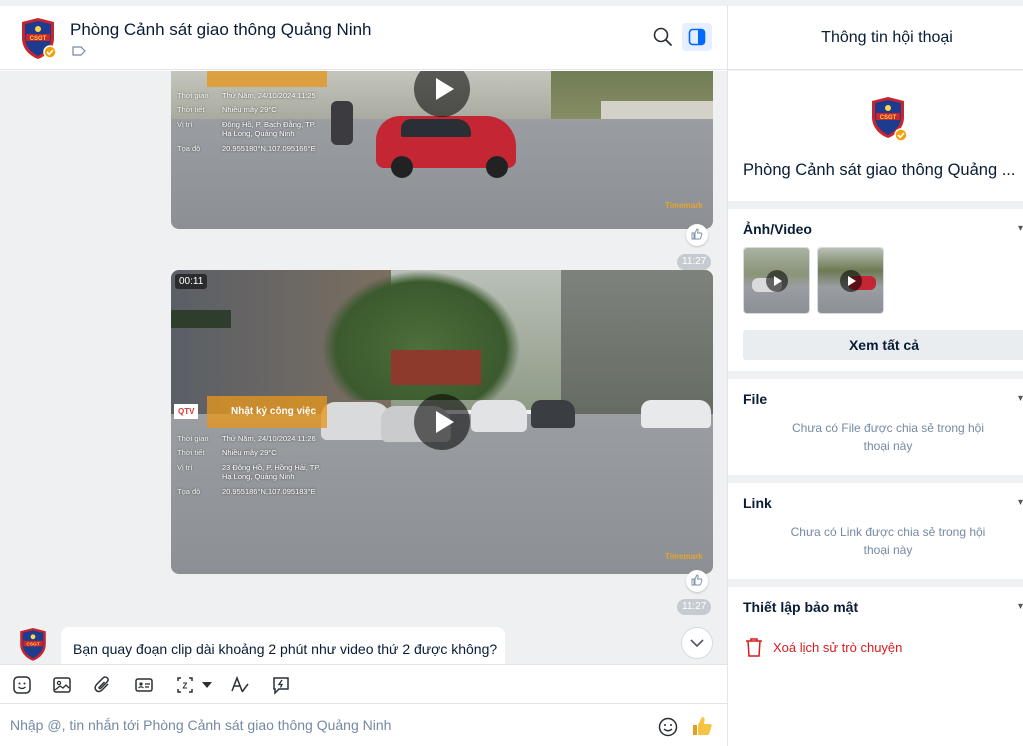 Image resolution: width=1023 pixels, height=746 pixels. Describe the element at coordinates (62, 685) in the screenshot. I see `image-icon` at that location.